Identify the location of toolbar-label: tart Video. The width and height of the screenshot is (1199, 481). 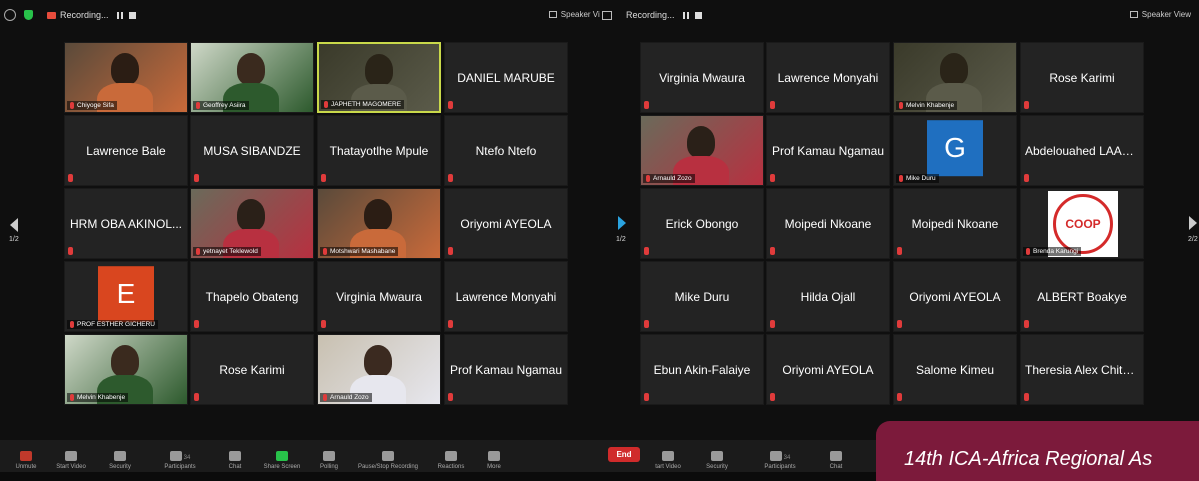
(668, 467).